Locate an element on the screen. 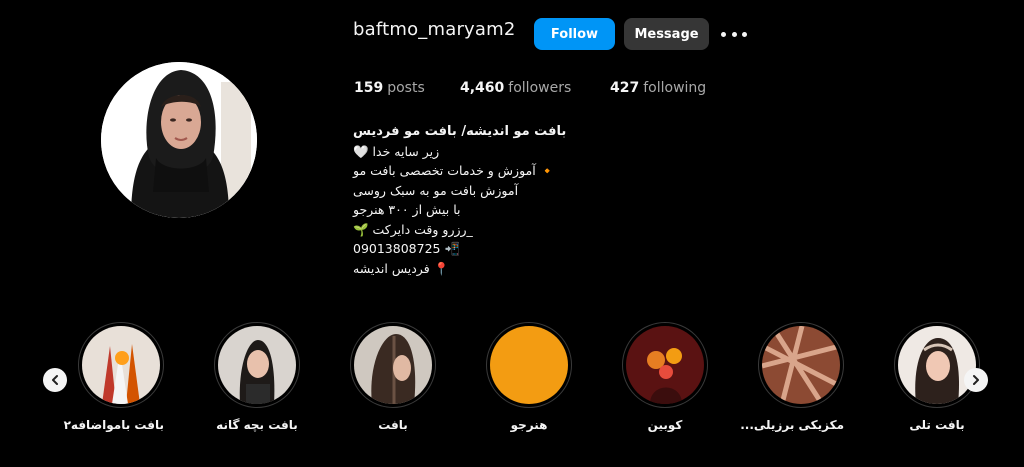 This screenshot has width=1024, height=467. posts-stat: 159 posts is located at coordinates (389, 88).